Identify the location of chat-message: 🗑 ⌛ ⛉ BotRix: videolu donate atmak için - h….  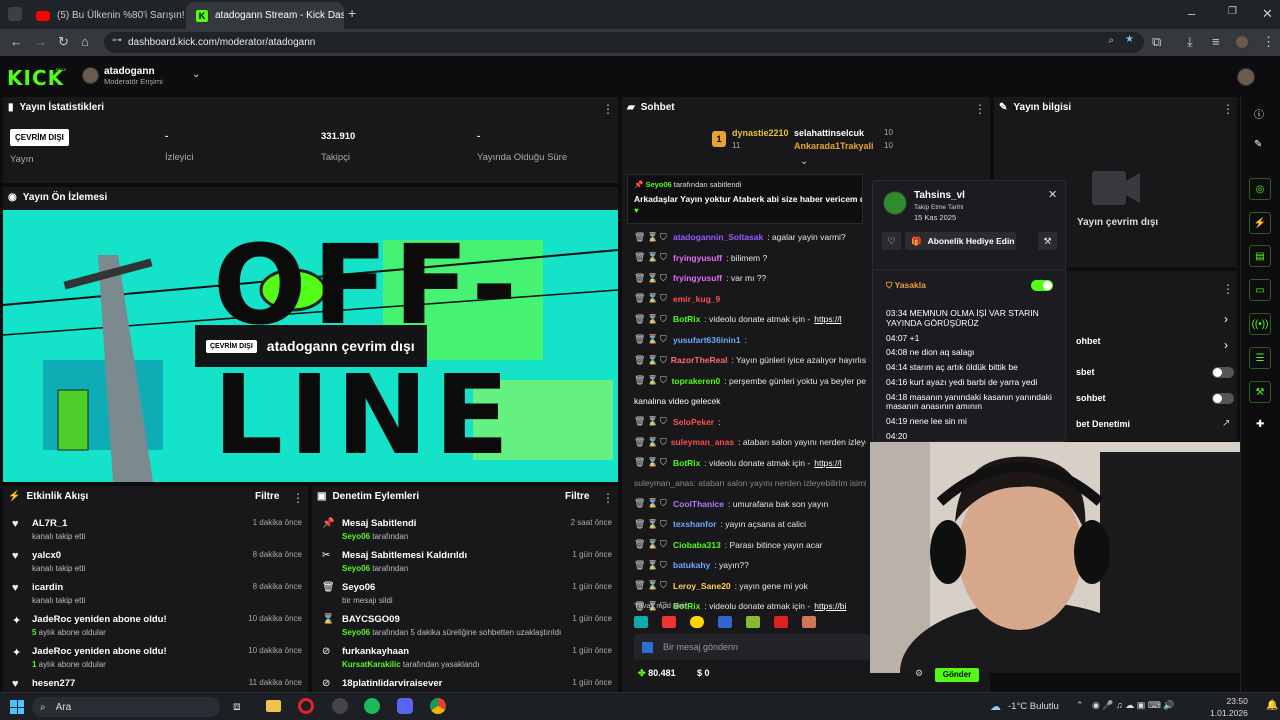
(750, 319).